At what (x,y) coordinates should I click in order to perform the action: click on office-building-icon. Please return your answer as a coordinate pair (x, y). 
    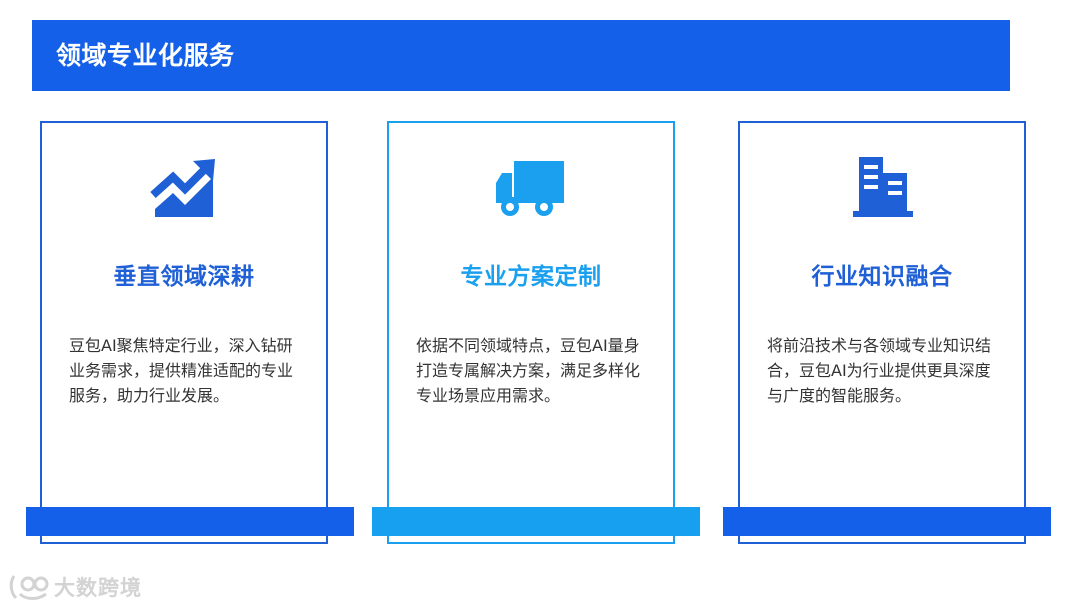
    Looking at the image, I should click on (883, 187).